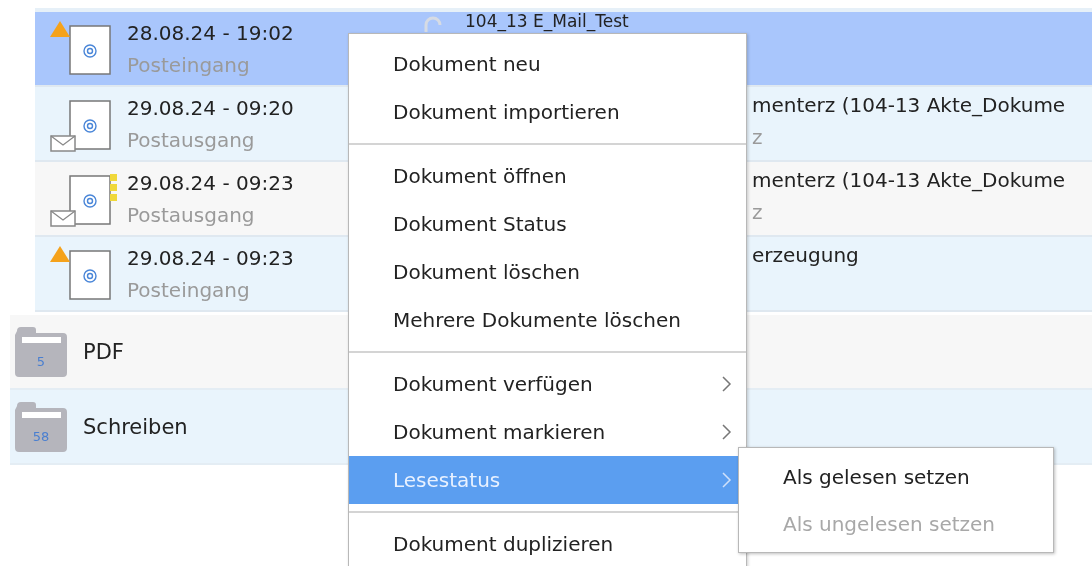 This screenshot has width=1092, height=566. I want to click on folder-name: Schreiben, so click(135, 426).